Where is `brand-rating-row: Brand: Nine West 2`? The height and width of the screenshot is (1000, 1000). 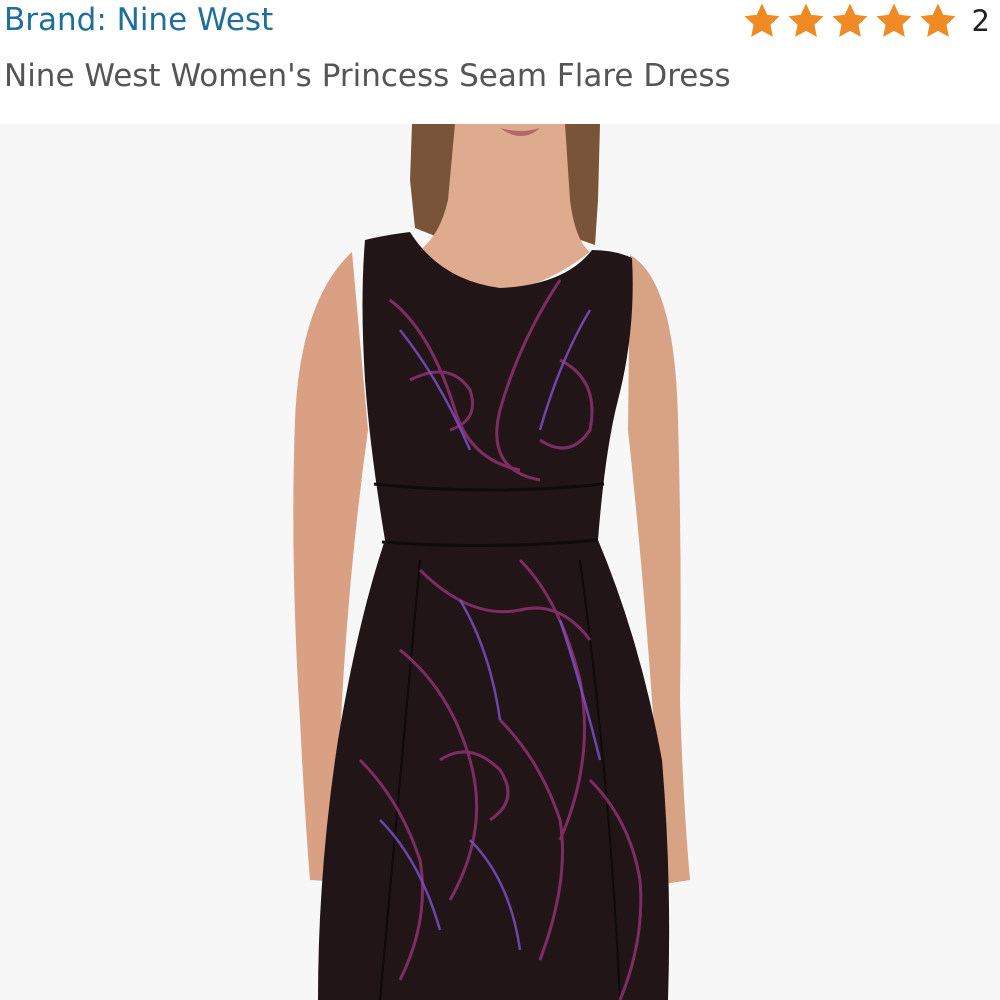
brand-rating-row: Brand: Nine West 2 is located at coordinates (500, 21).